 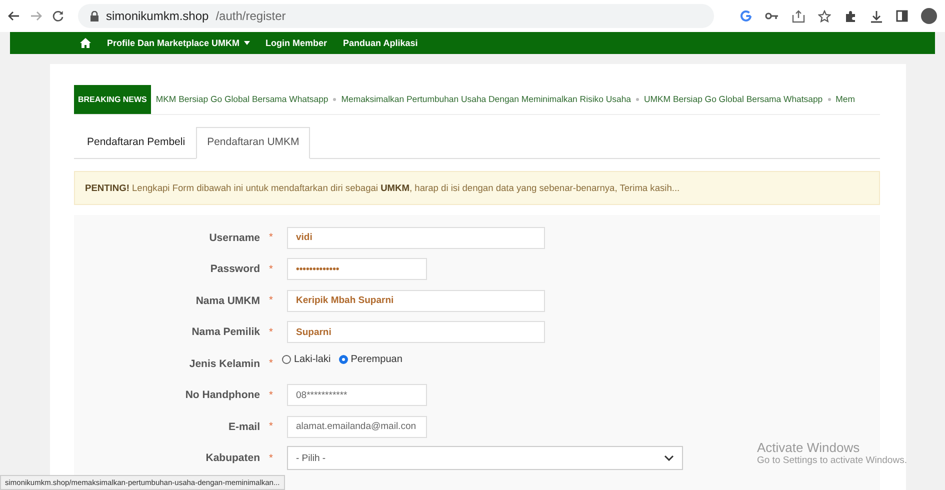 I want to click on dropdown-select: - Pilih -, so click(x=485, y=458).